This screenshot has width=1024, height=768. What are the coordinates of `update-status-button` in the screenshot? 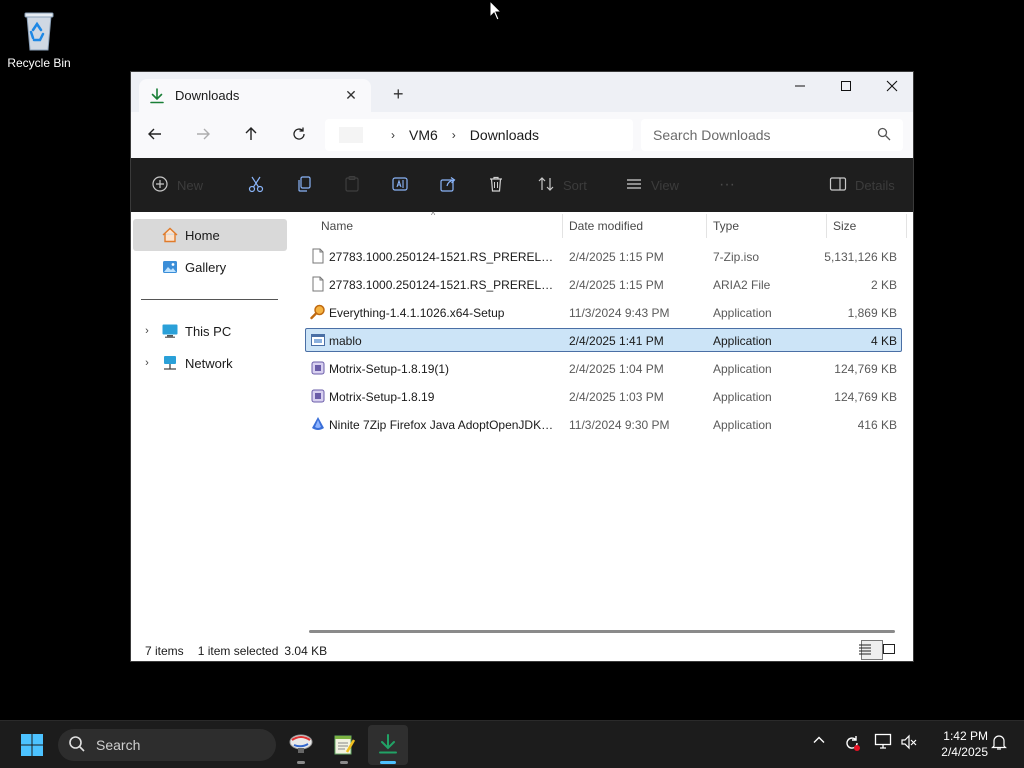 It's located at (852, 744).